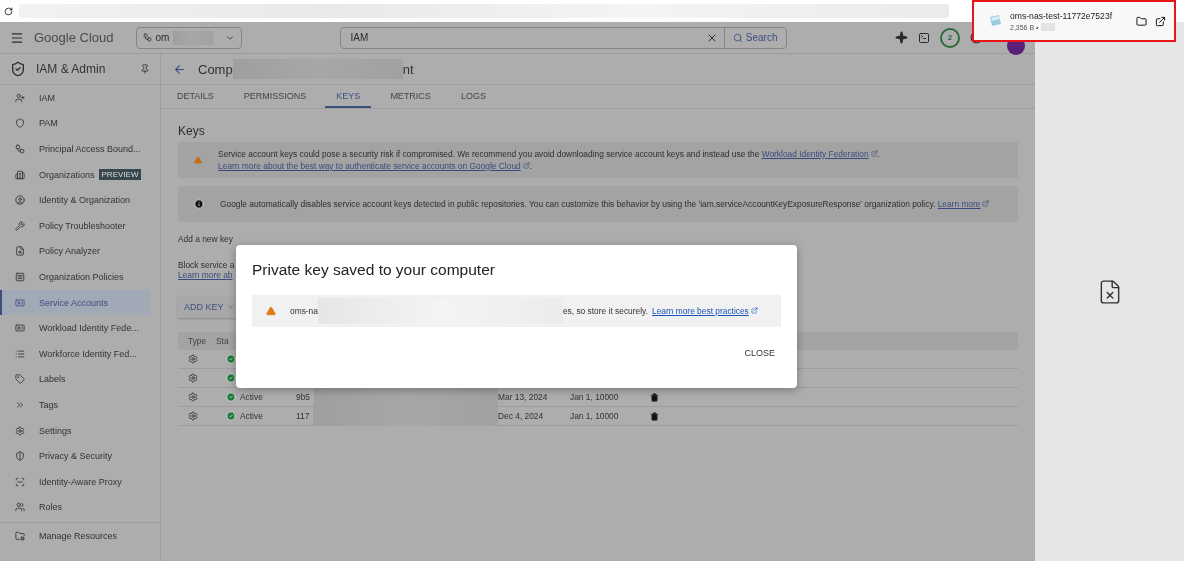  What do you see at coordinates (704, 311) in the screenshot?
I see `best-practices-link: Learn more best practices` at bounding box center [704, 311].